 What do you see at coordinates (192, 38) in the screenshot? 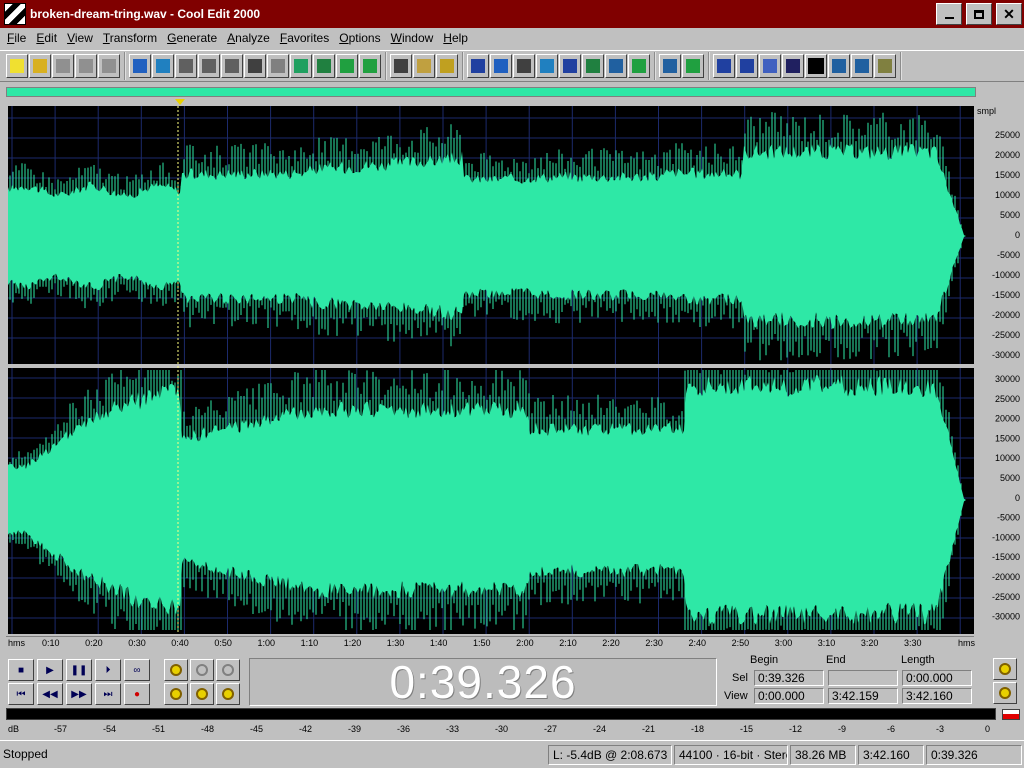
I see `menu-generate: Generate` at bounding box center [192, 38].